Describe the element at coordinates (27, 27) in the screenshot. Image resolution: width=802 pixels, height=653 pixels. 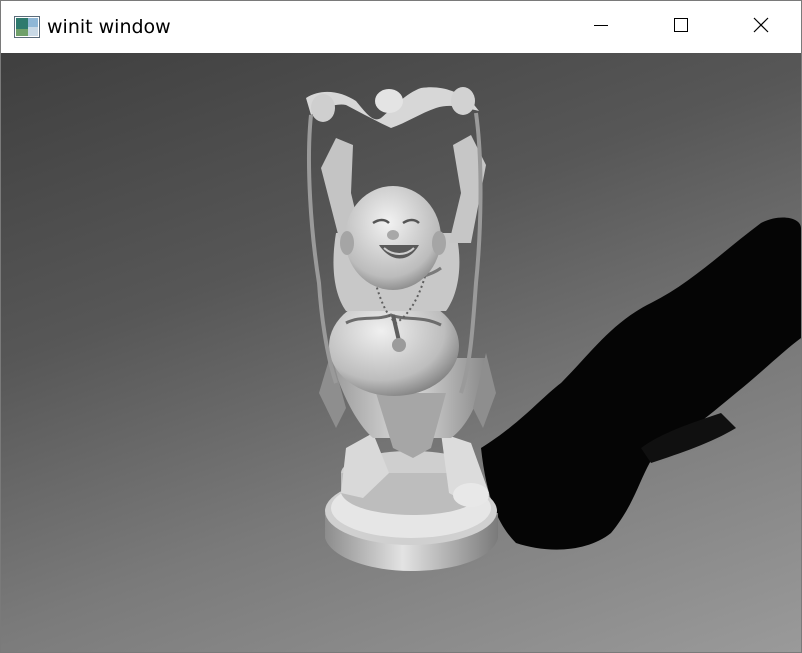
I see `app-icon` at that location.